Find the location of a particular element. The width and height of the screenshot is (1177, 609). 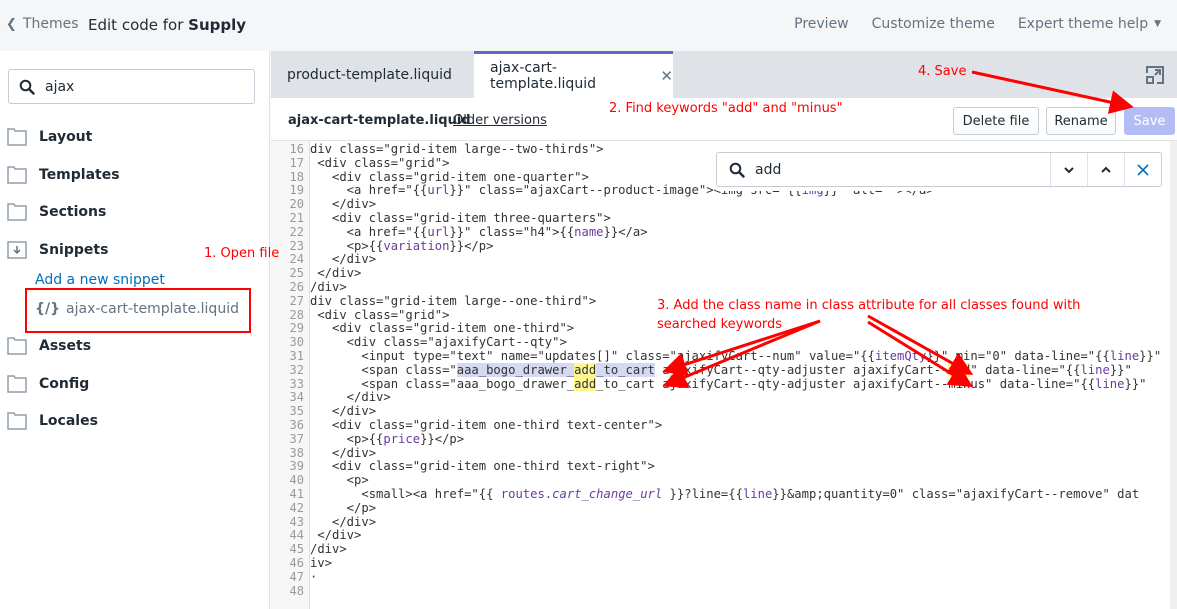

line-number: 36 is located at coordinates (296, 425).